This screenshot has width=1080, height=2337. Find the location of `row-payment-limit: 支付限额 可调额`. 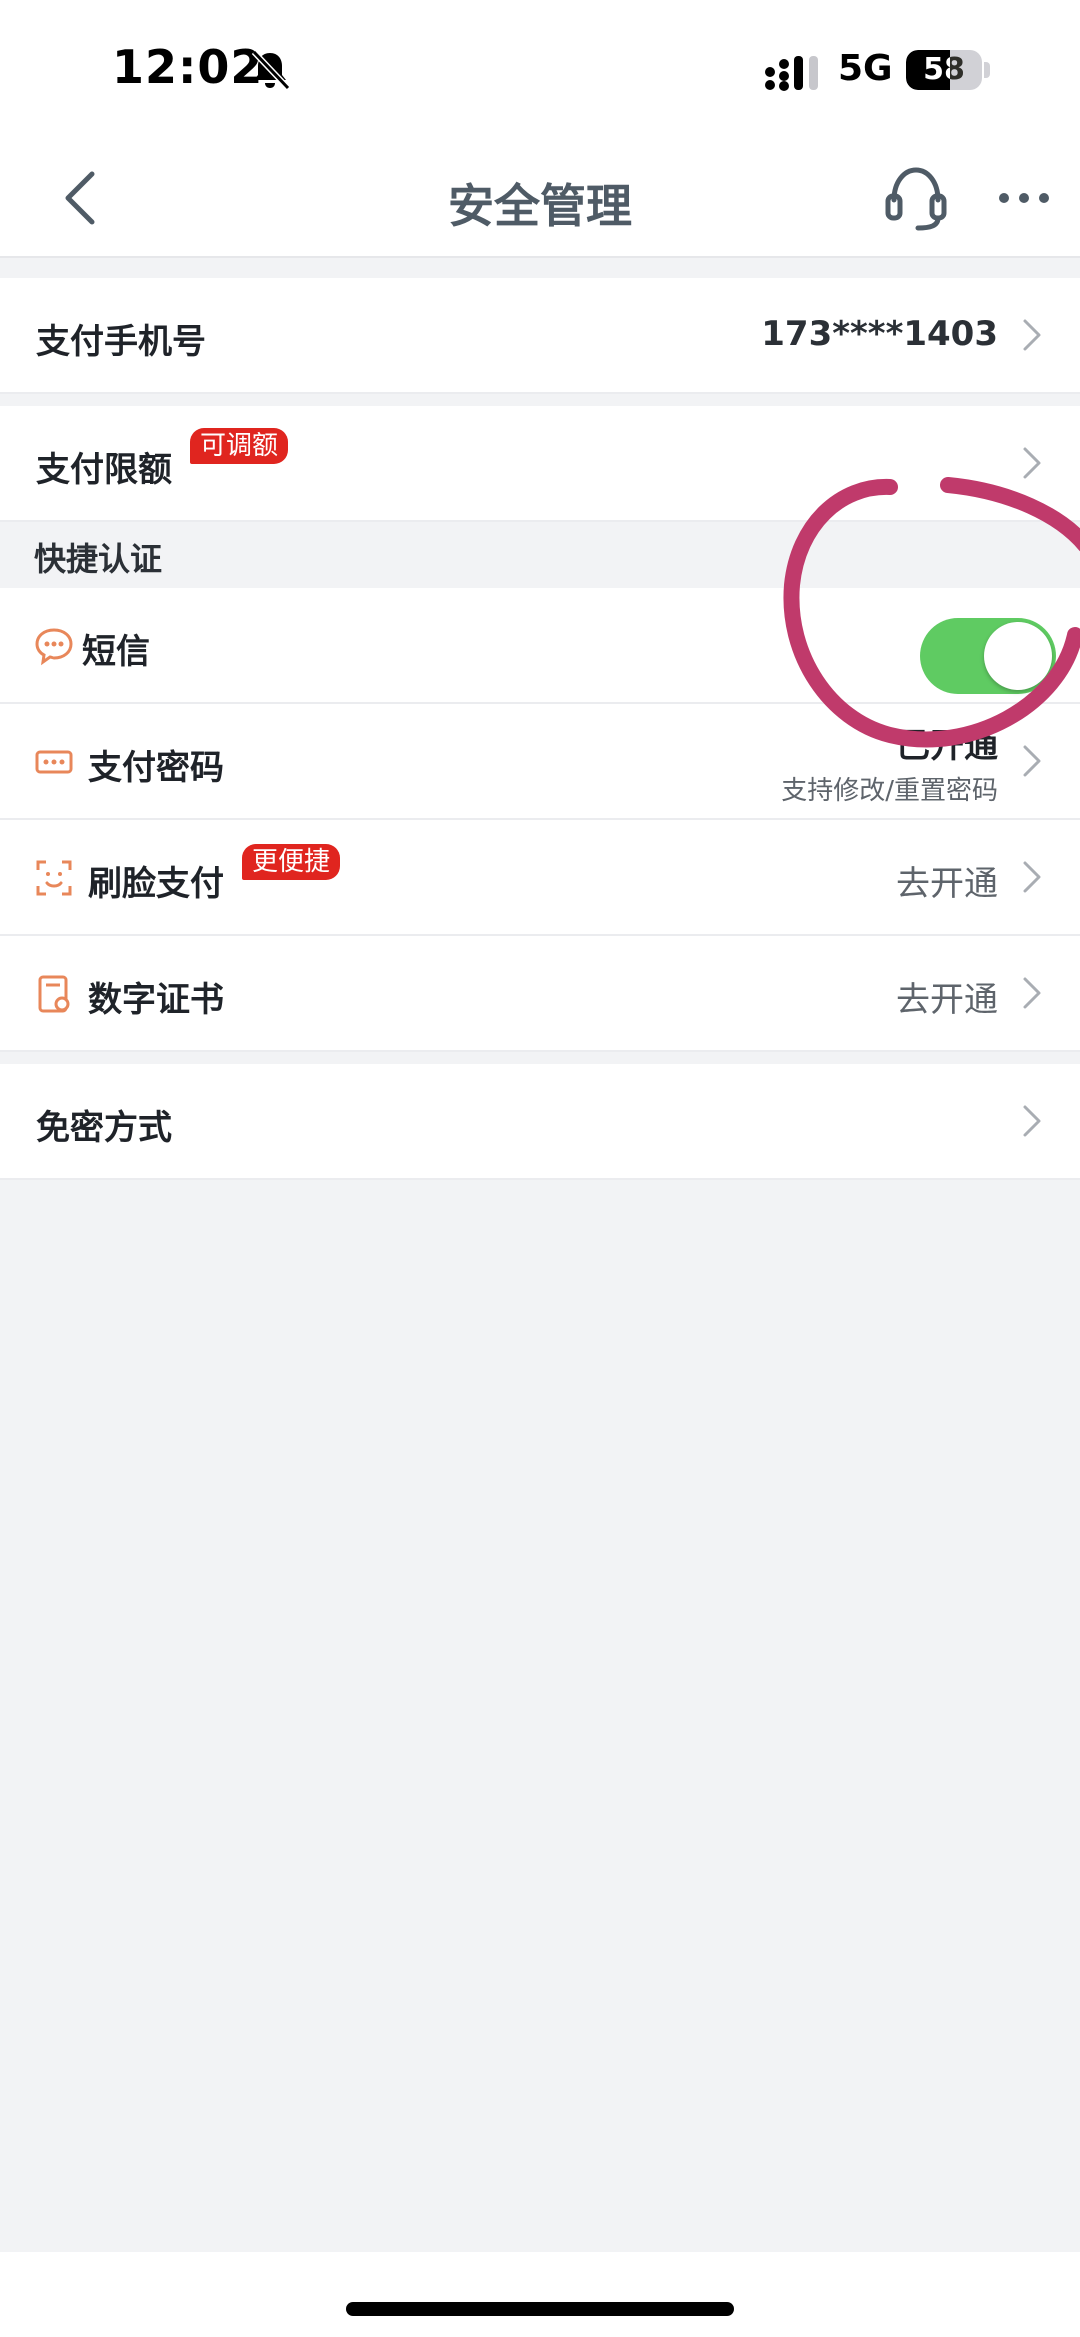

row-payment-limit: 支付限额 可调额 is located at coordinates (540, 464).